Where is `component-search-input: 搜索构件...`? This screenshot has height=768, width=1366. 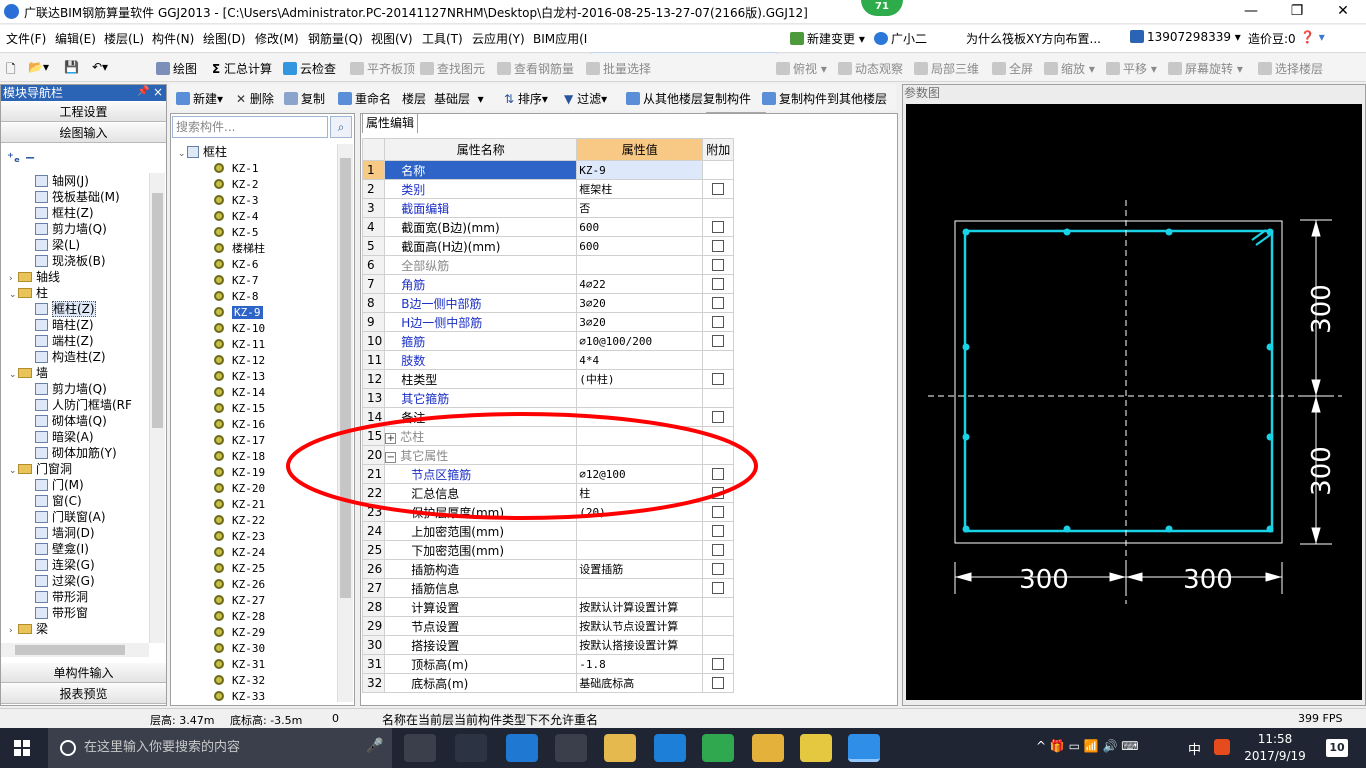 component-search-input: 搜索构件... is located at coordinates (250, 127).